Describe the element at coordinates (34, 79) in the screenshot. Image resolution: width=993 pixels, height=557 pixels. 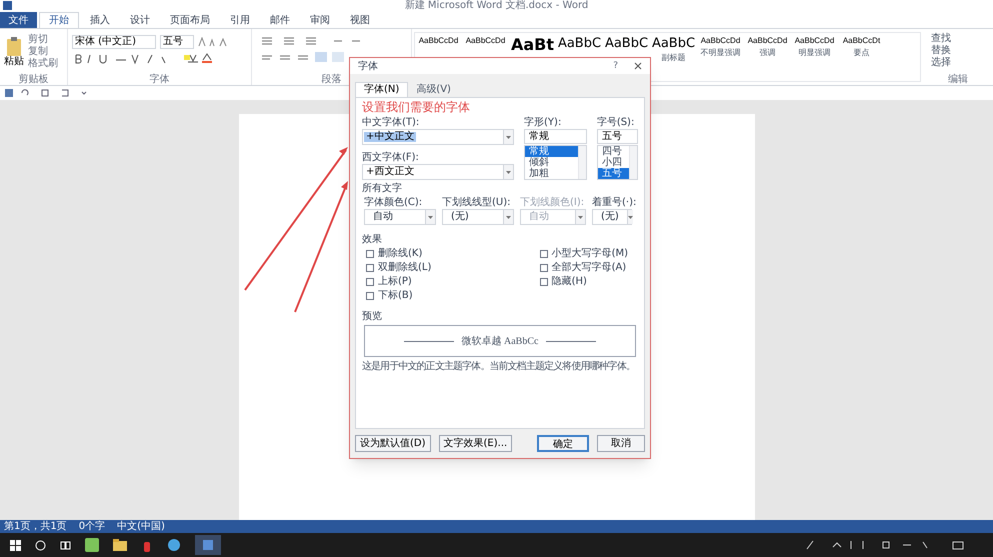
I see `group-label: 剪贴板` at that location.